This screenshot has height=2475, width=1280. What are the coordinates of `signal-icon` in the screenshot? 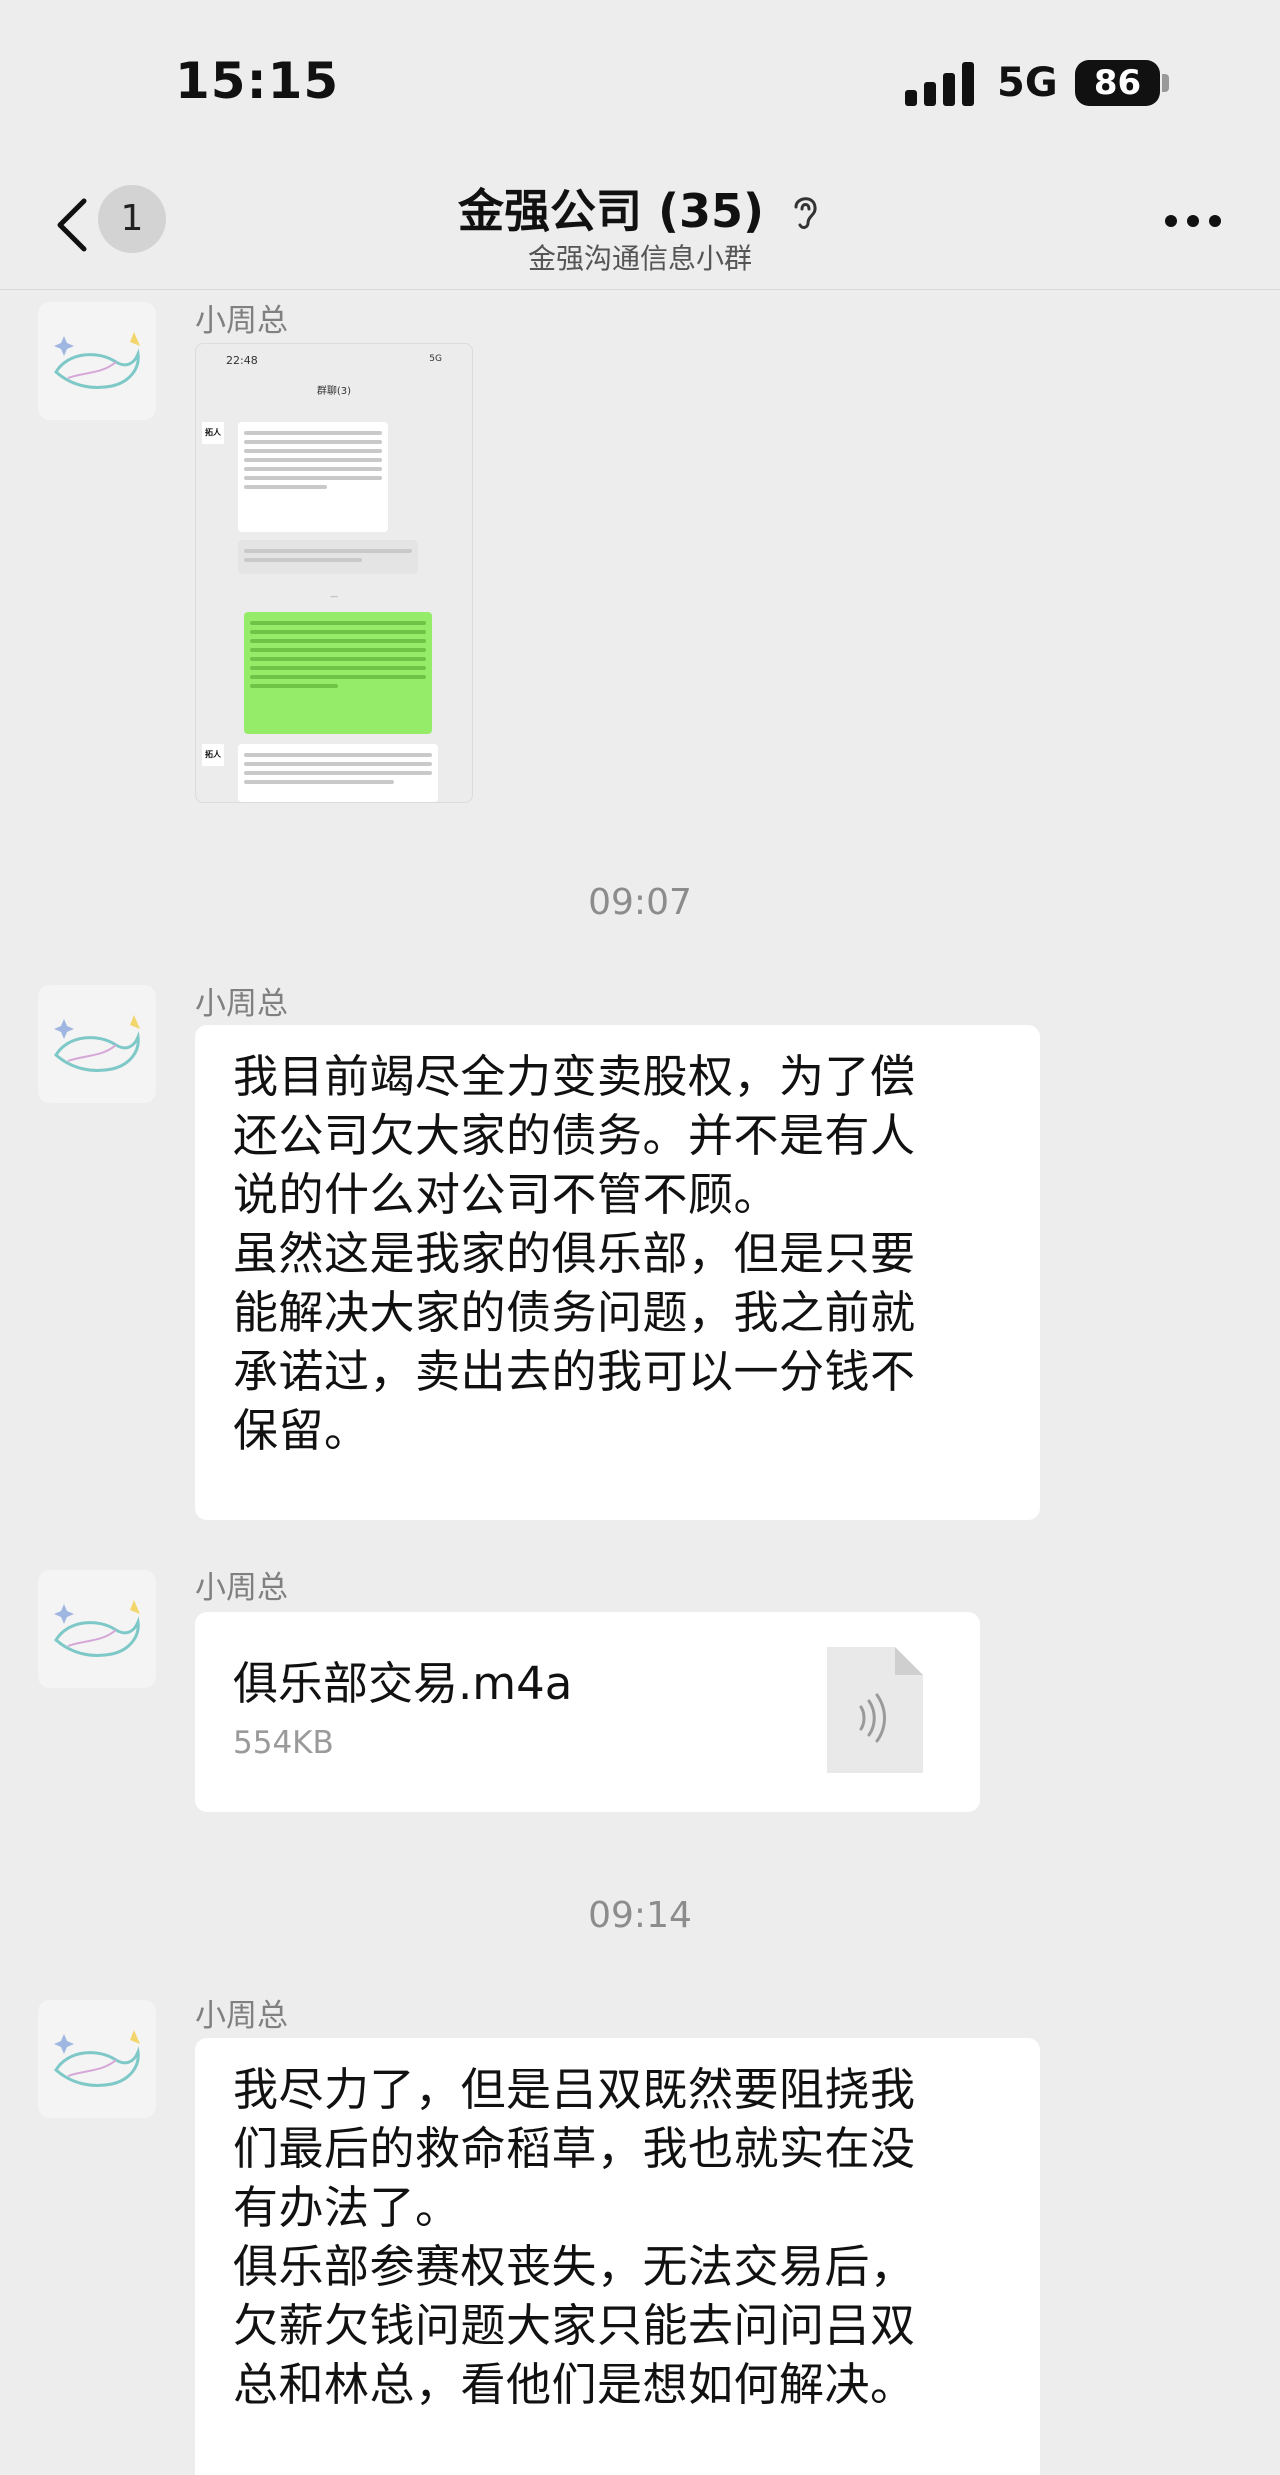 It's located at (940, 84).